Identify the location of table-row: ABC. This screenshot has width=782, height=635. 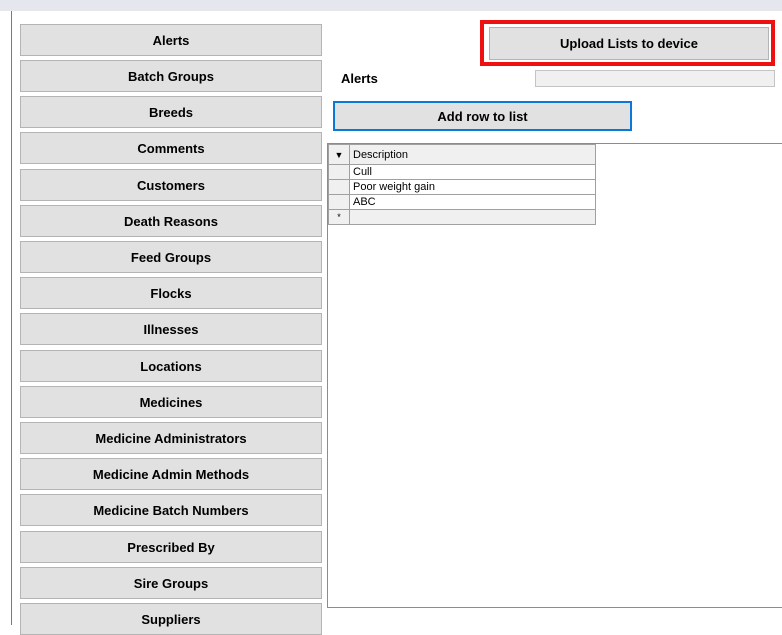
(462, 202).